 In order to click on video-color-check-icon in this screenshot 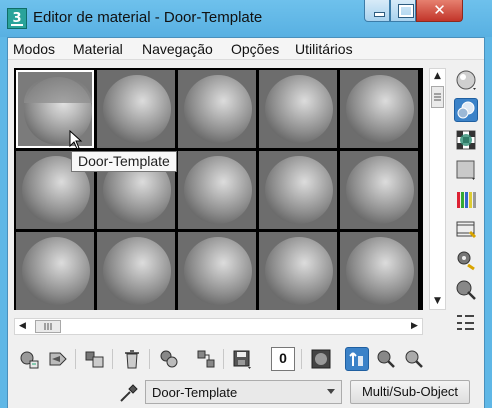, I will do `click(466, 200)`.